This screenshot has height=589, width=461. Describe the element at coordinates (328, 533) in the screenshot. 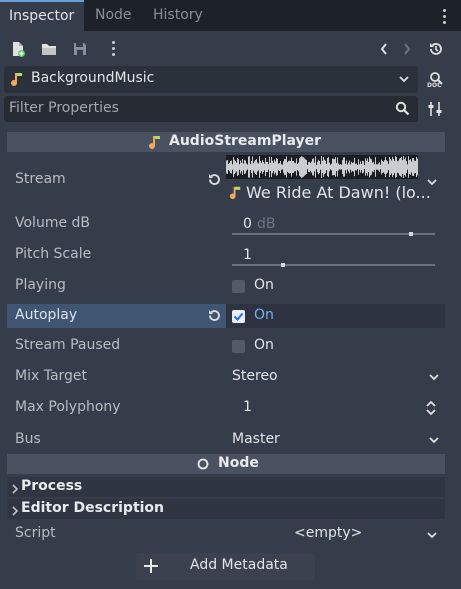

I see `script-value: <empty>` at that location.